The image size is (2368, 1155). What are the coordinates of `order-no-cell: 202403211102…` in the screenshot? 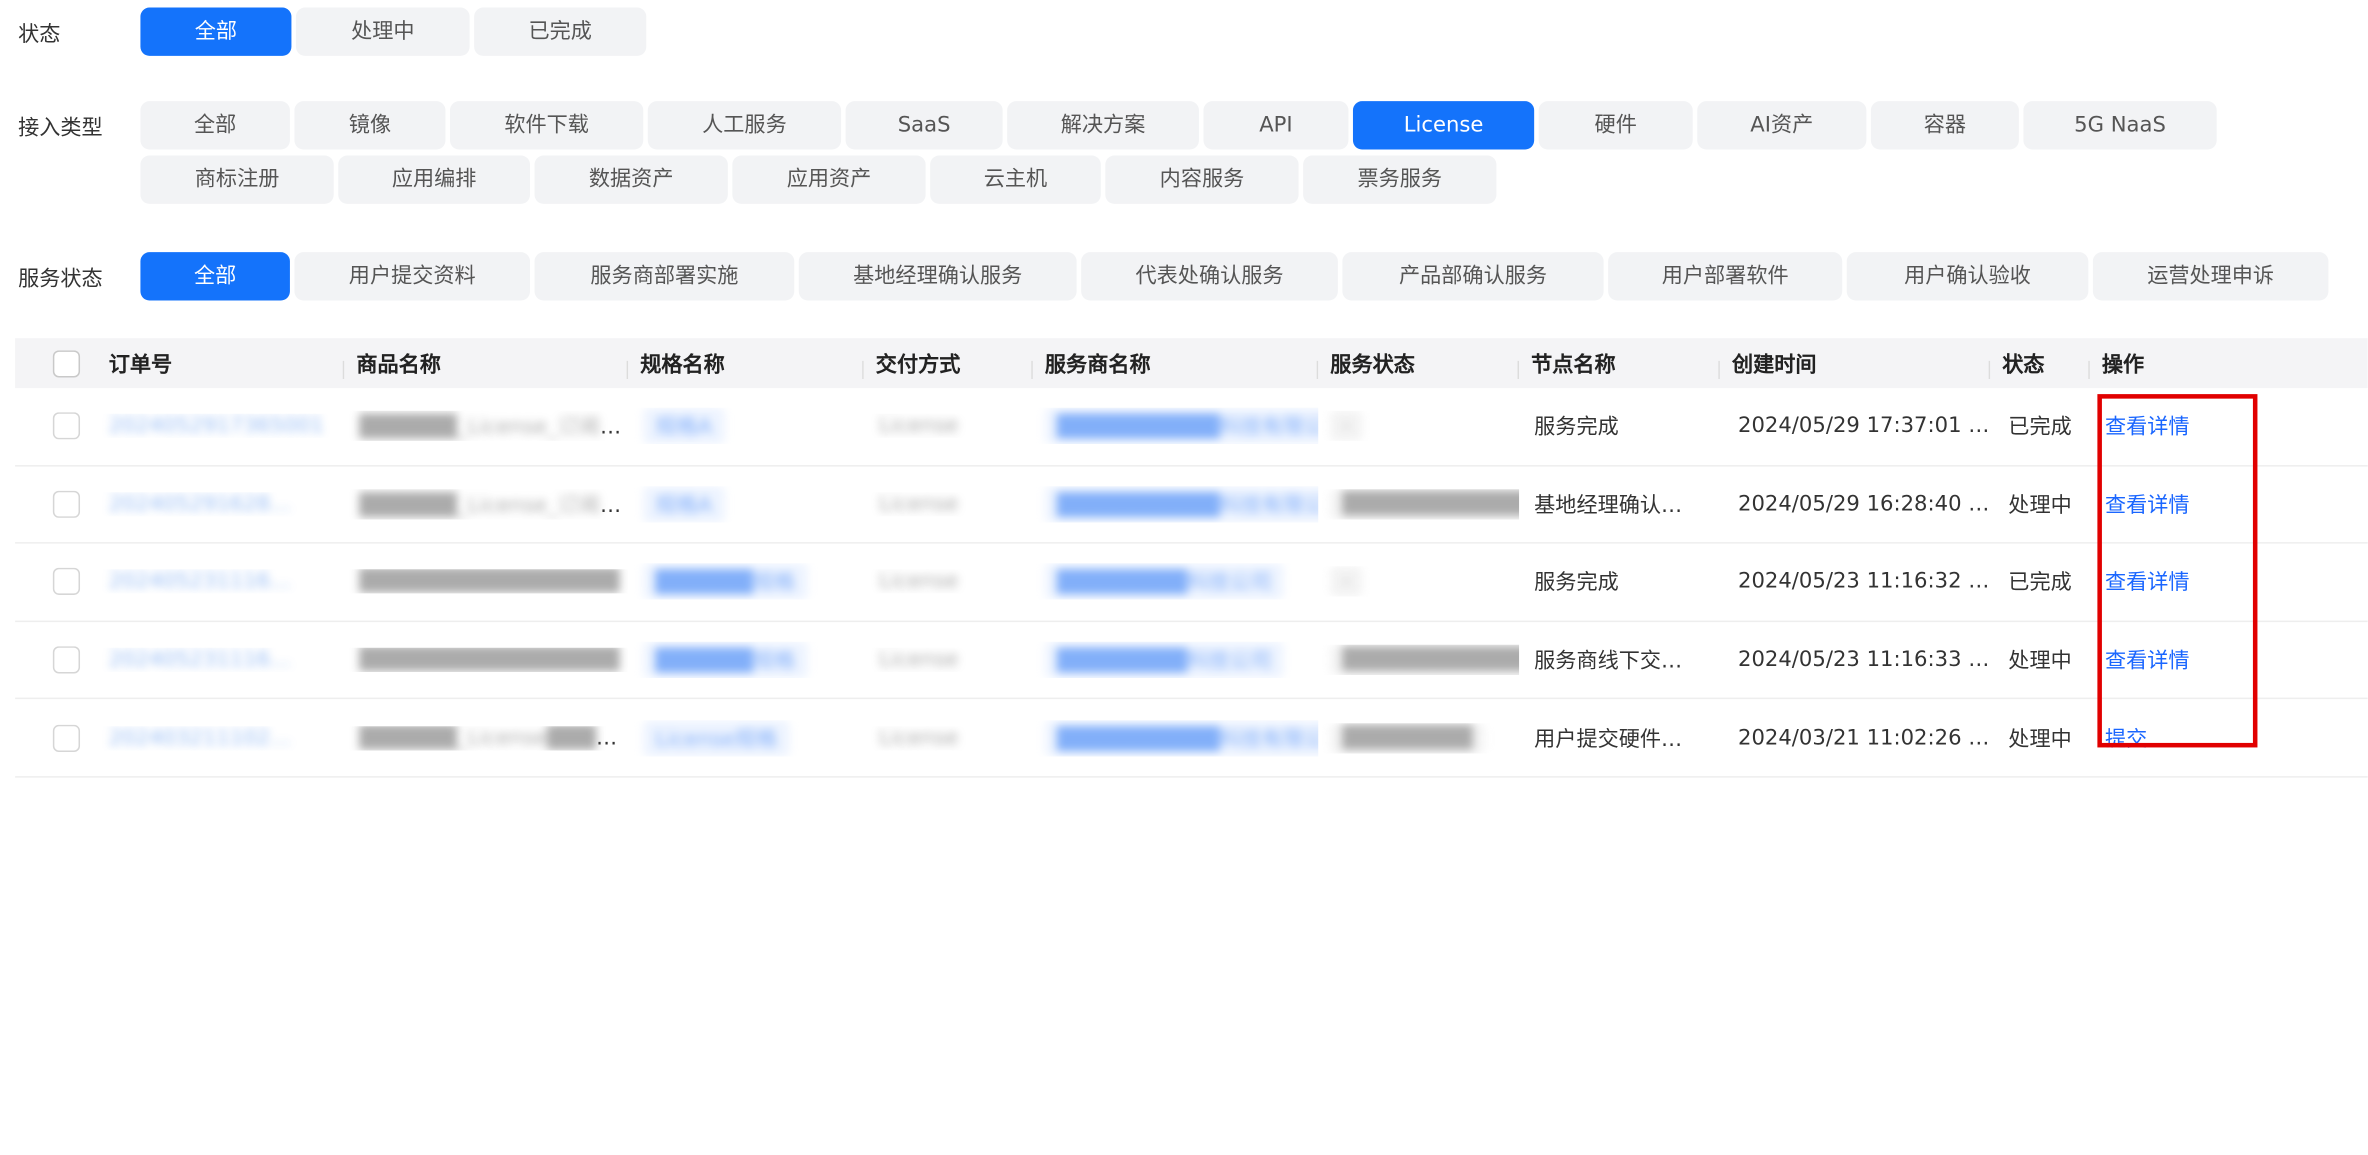 It's located at (221, 738).